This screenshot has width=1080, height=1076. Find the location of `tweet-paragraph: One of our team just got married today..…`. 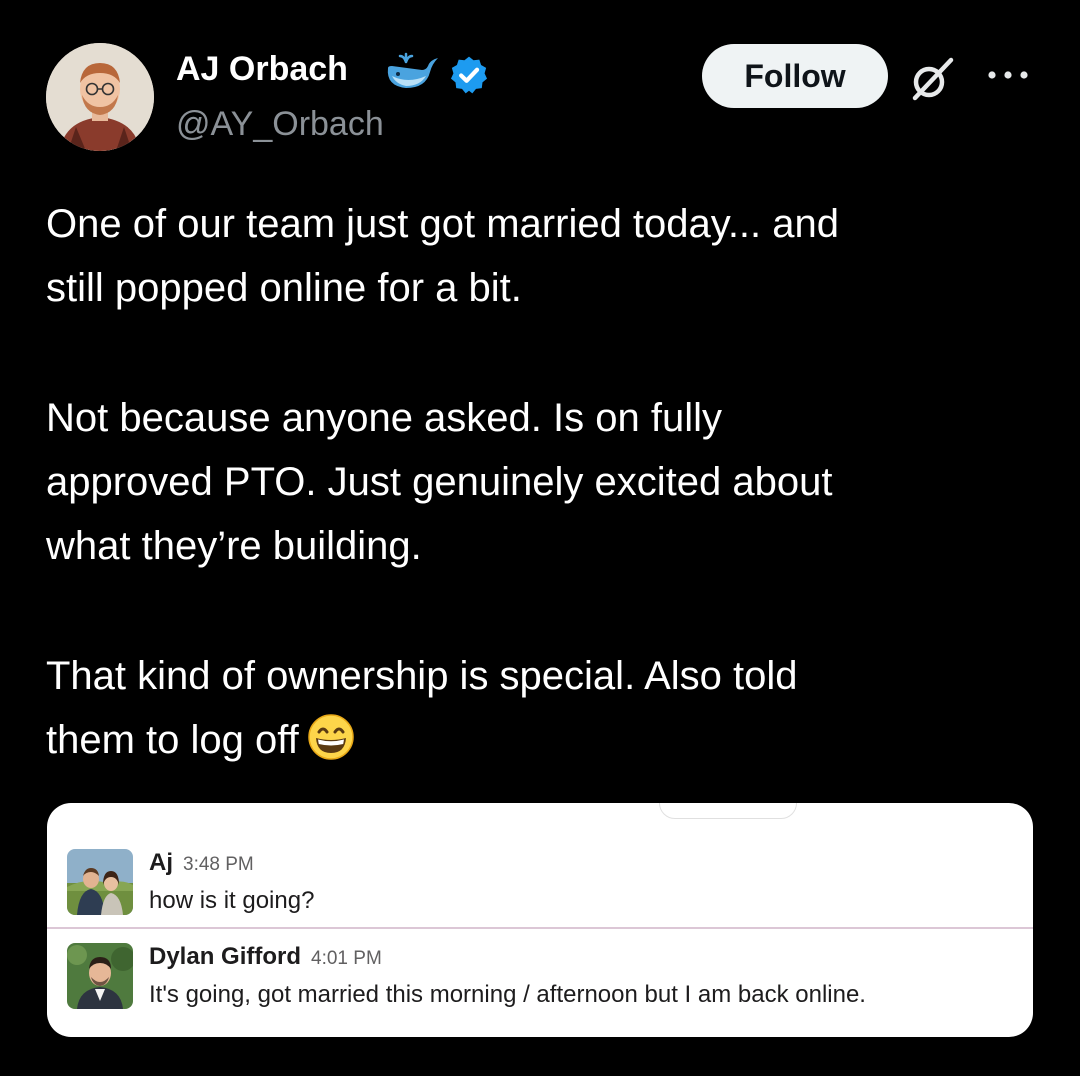

tweet-paragraph: One of our team just got married today..… is located at coordinates (443, 256).